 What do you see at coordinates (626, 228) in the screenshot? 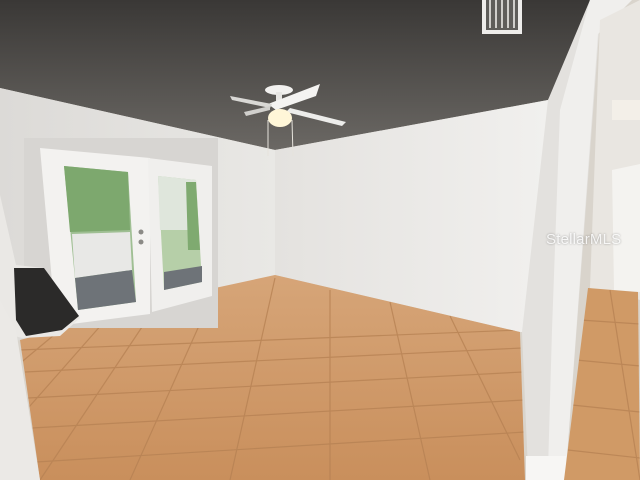
I see `hallway-door` at bounding box center [626, 228].